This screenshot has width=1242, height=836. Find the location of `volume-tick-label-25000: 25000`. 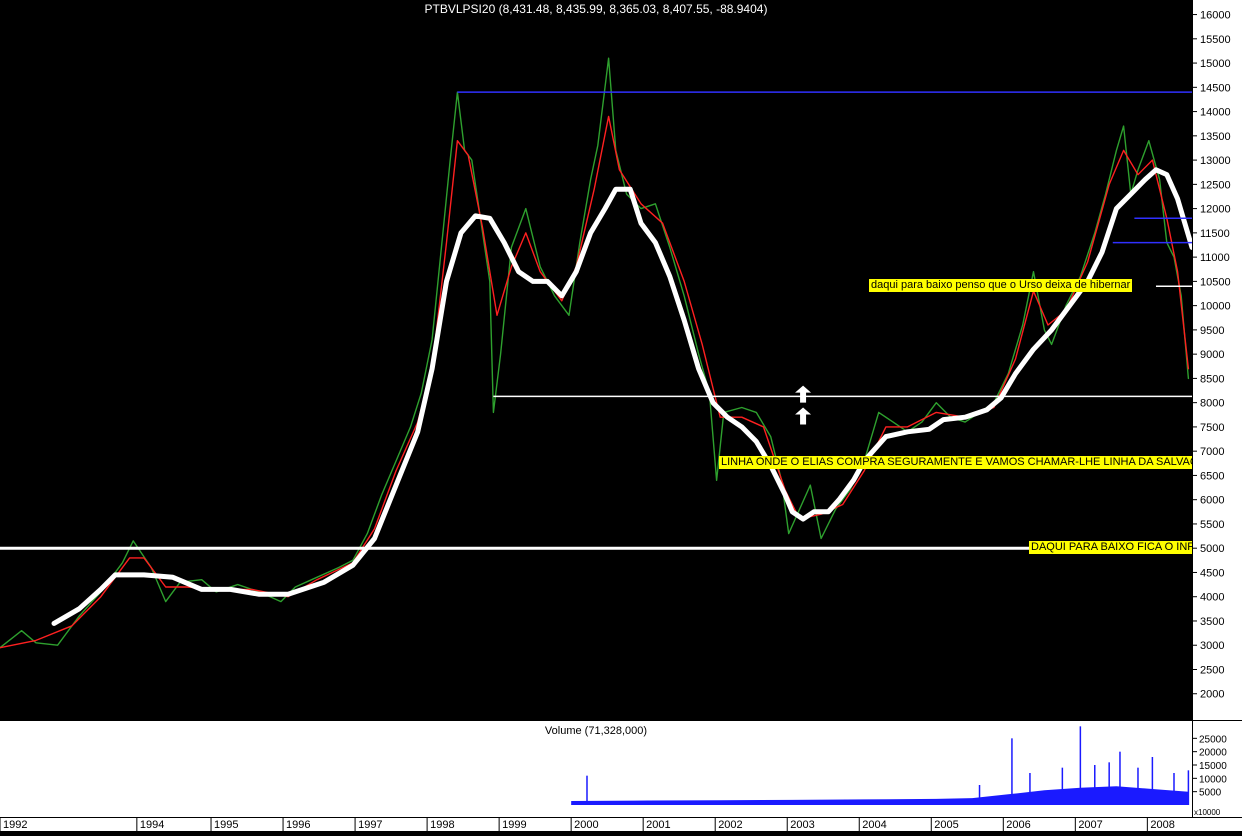

volume-tick-label-25000: 25000 is located at coordinates (1213, 739).